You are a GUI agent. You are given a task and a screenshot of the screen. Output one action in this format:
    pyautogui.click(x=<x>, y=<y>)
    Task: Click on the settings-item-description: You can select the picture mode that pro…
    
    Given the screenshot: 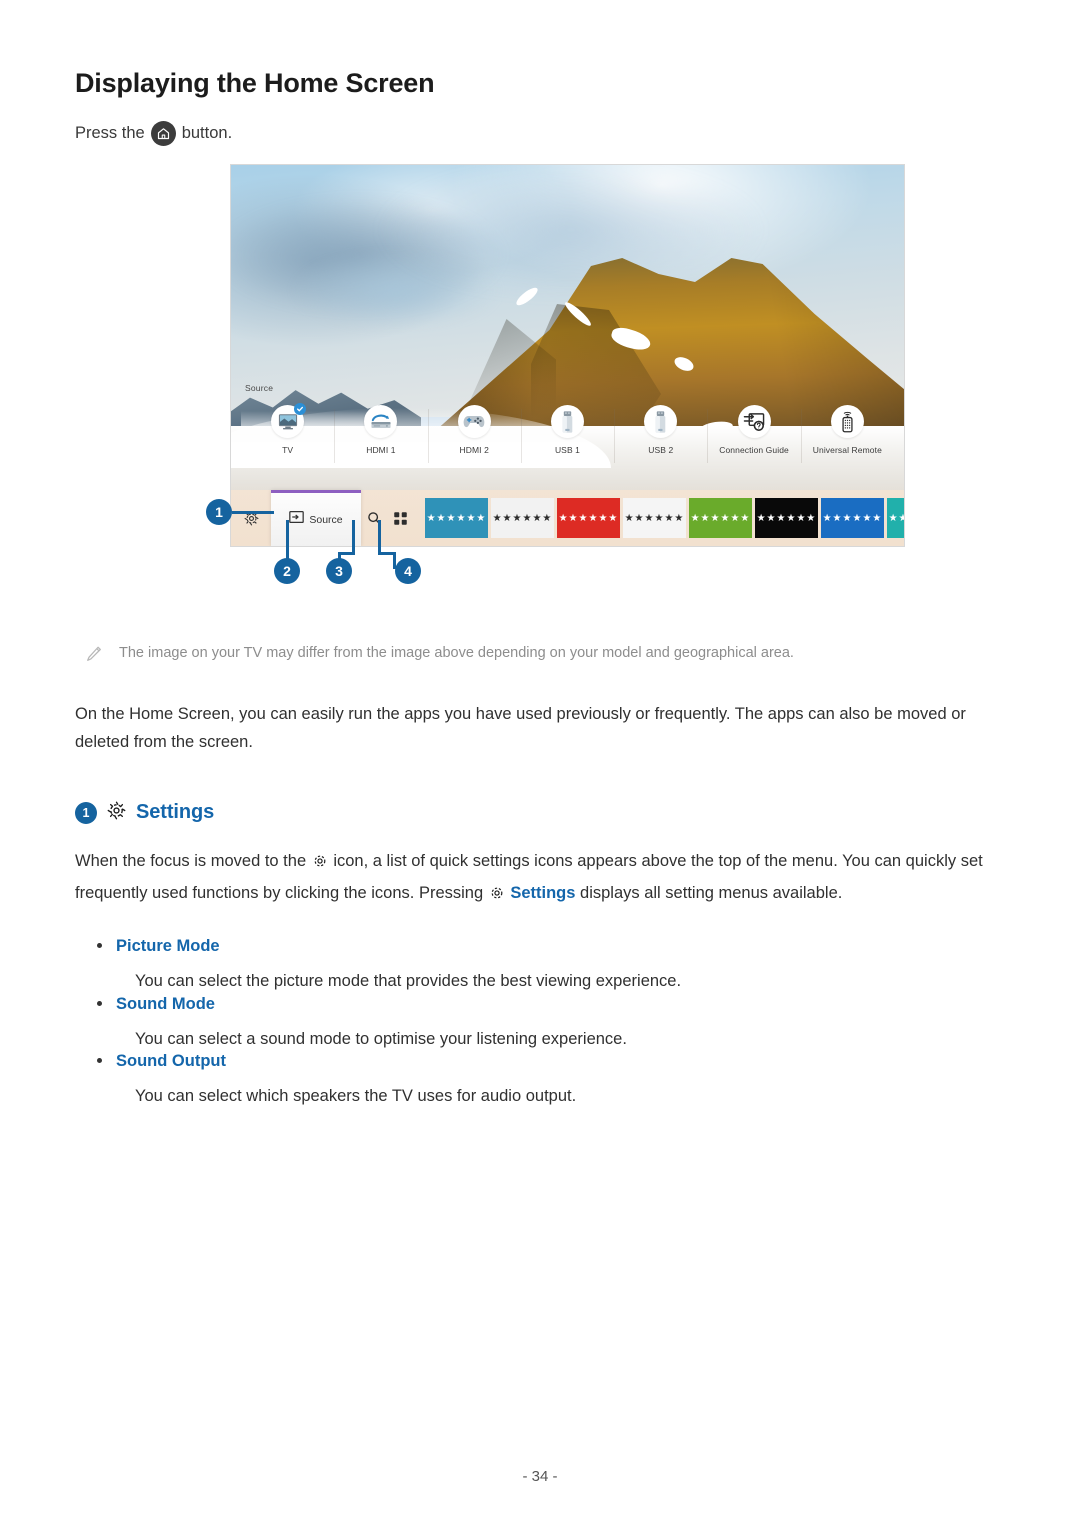 What is the action you would take?
    pyautogui.click(x=408, y=981)
    